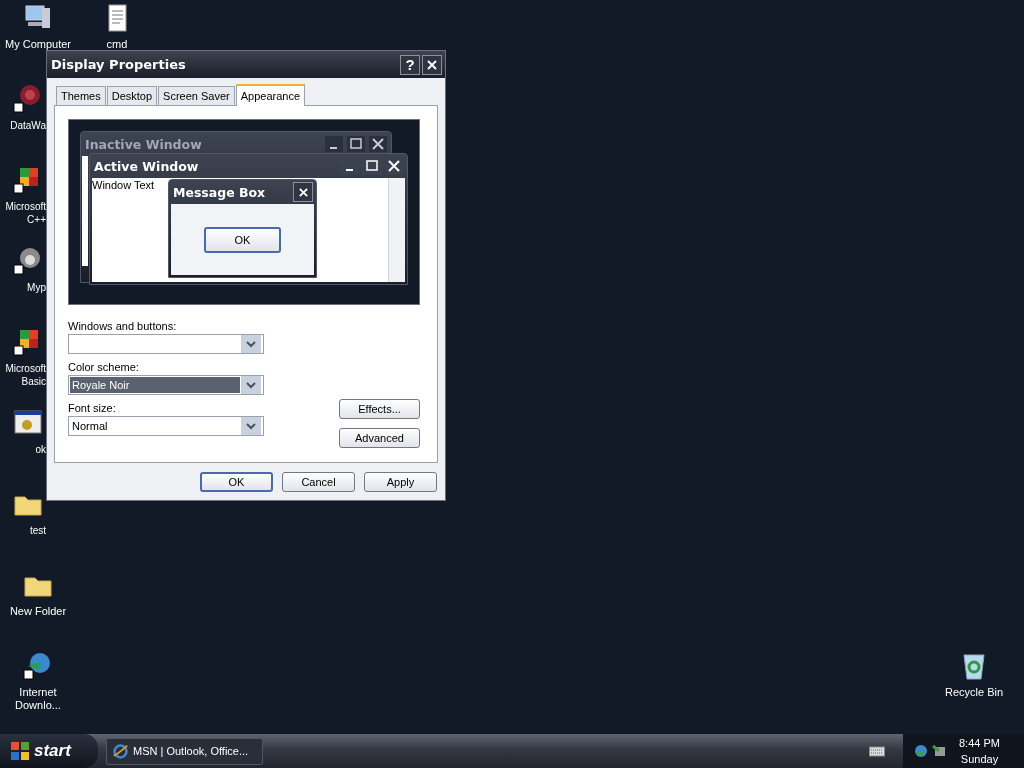 This screenshot has height=768, width=1024. Describe the element at coordinates (270, 95) in the screenshot. I see `tab: Appearance` at that location.